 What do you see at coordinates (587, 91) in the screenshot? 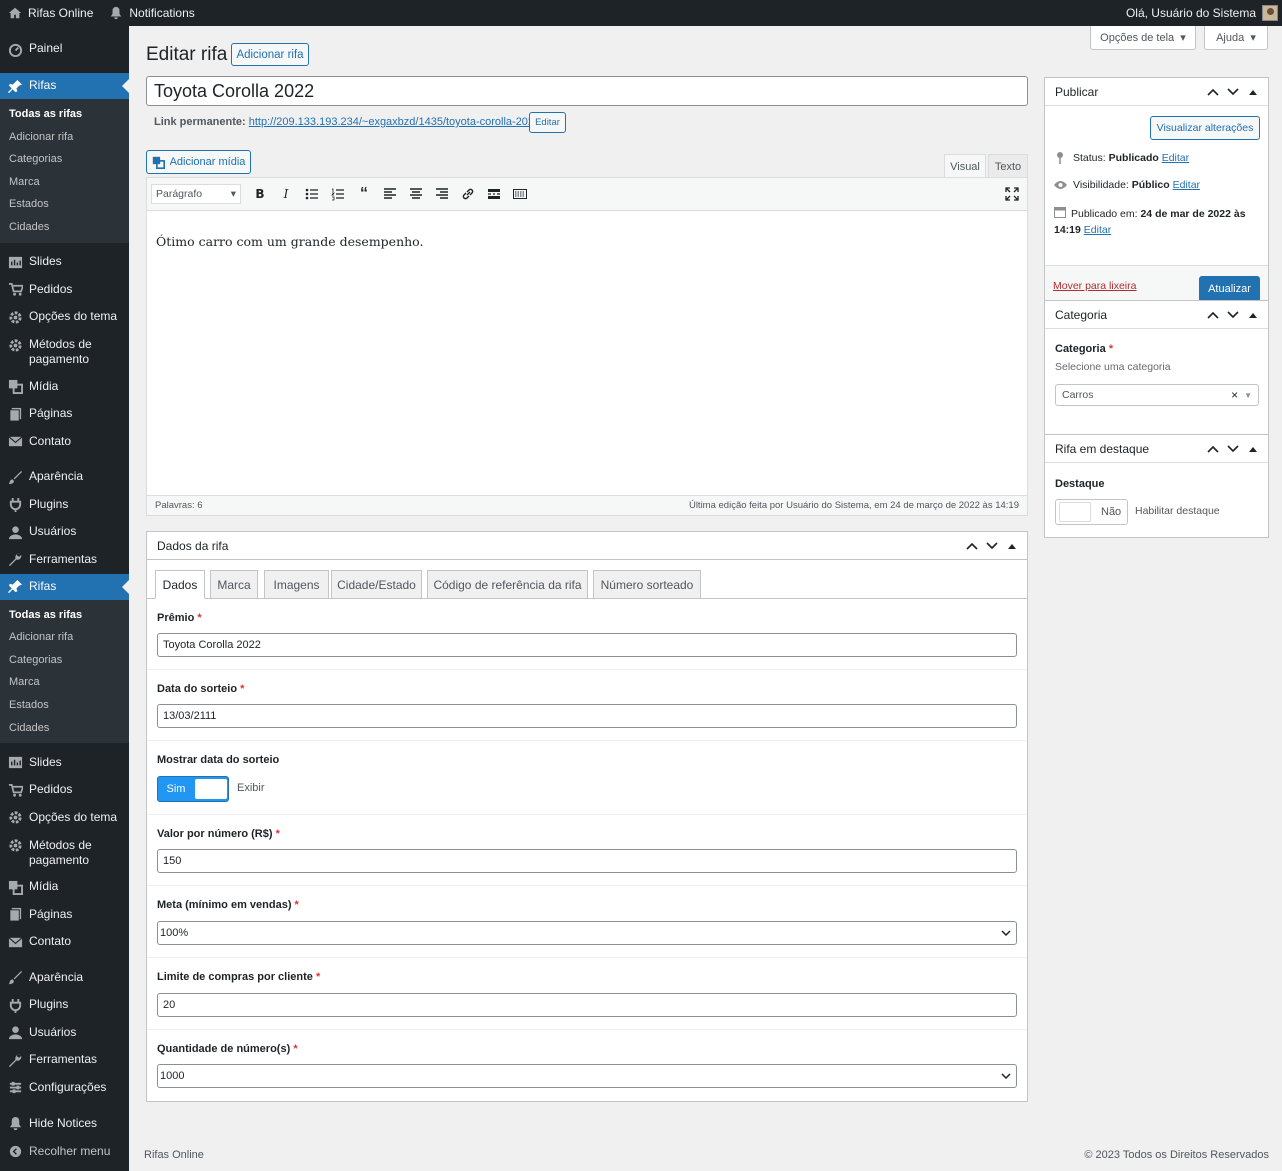
I see `post-title-input: Toyota Corolla 2022` at bounding box center [587, 91].